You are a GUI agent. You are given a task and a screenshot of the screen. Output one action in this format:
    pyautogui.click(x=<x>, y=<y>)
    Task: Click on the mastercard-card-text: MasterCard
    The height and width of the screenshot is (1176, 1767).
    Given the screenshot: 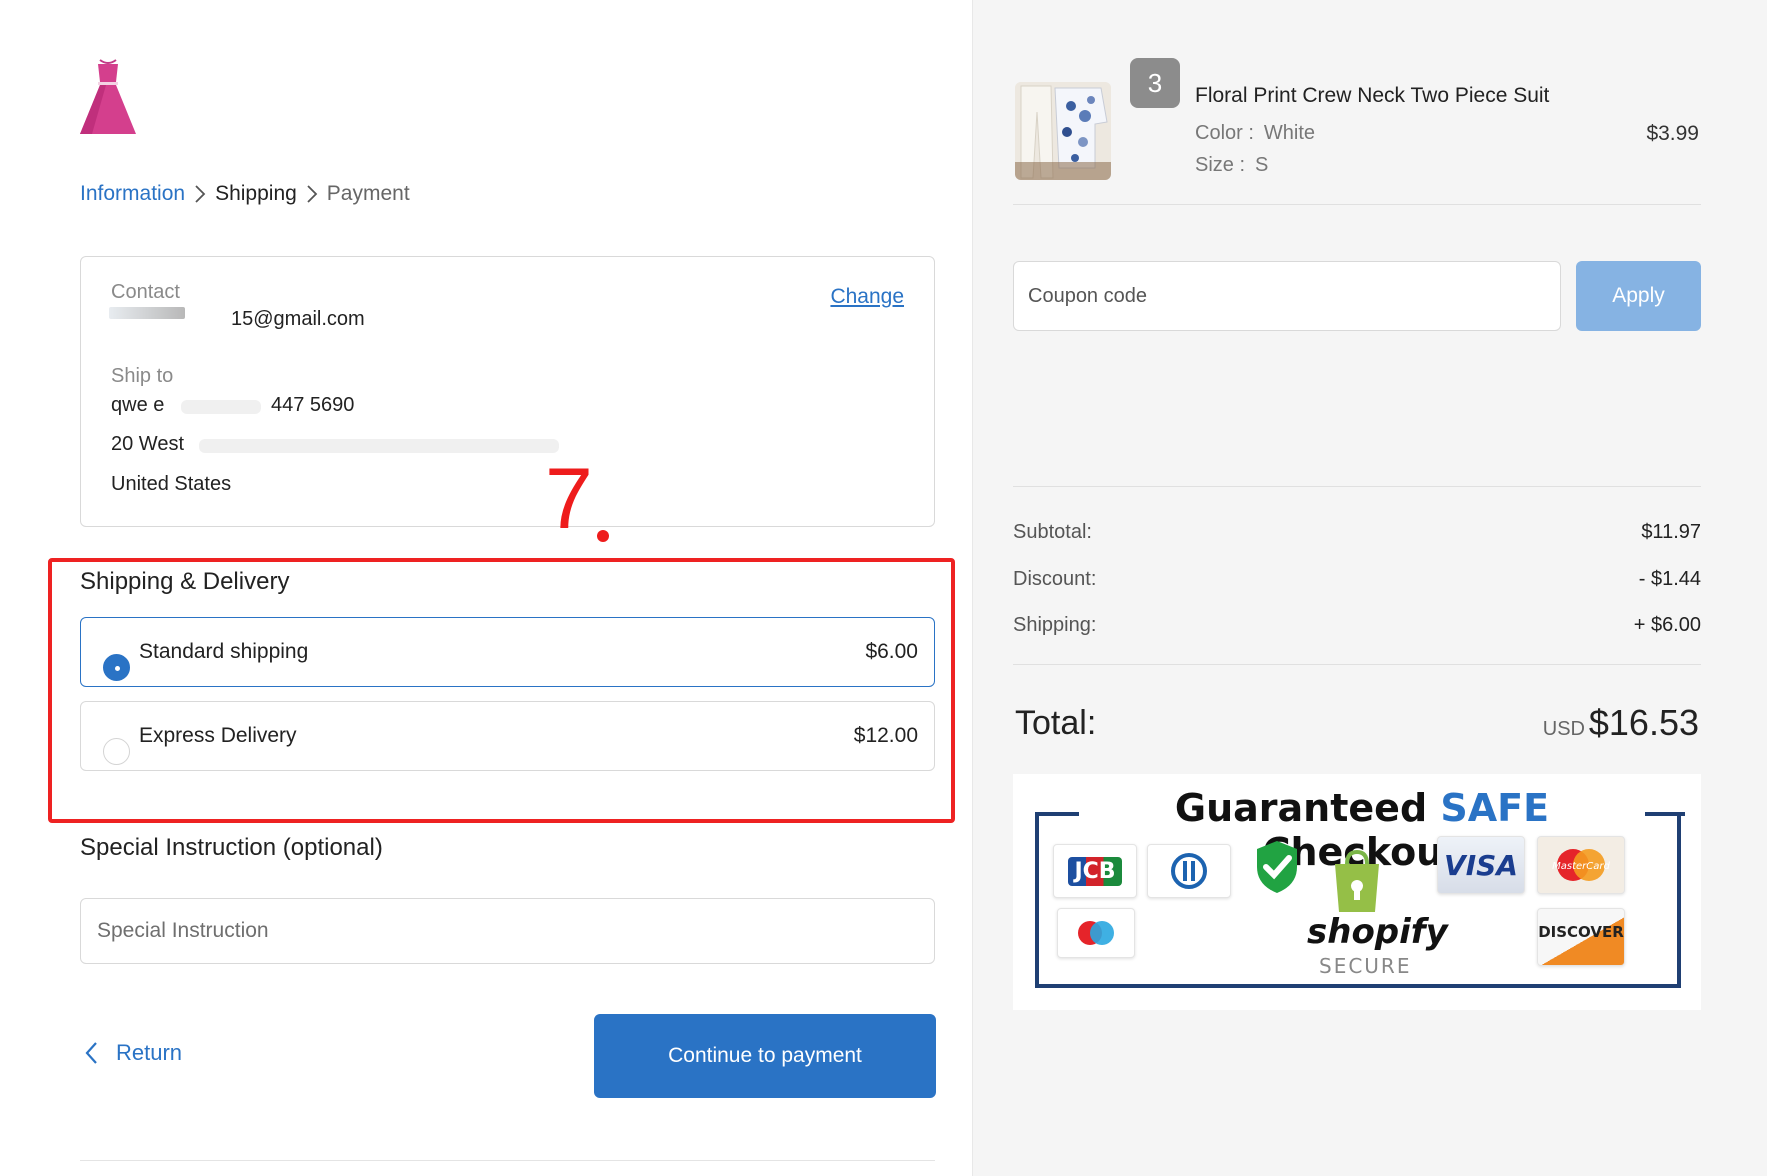 What is the action you would take?
    pyautogui.click(x=1581, y=866)
    